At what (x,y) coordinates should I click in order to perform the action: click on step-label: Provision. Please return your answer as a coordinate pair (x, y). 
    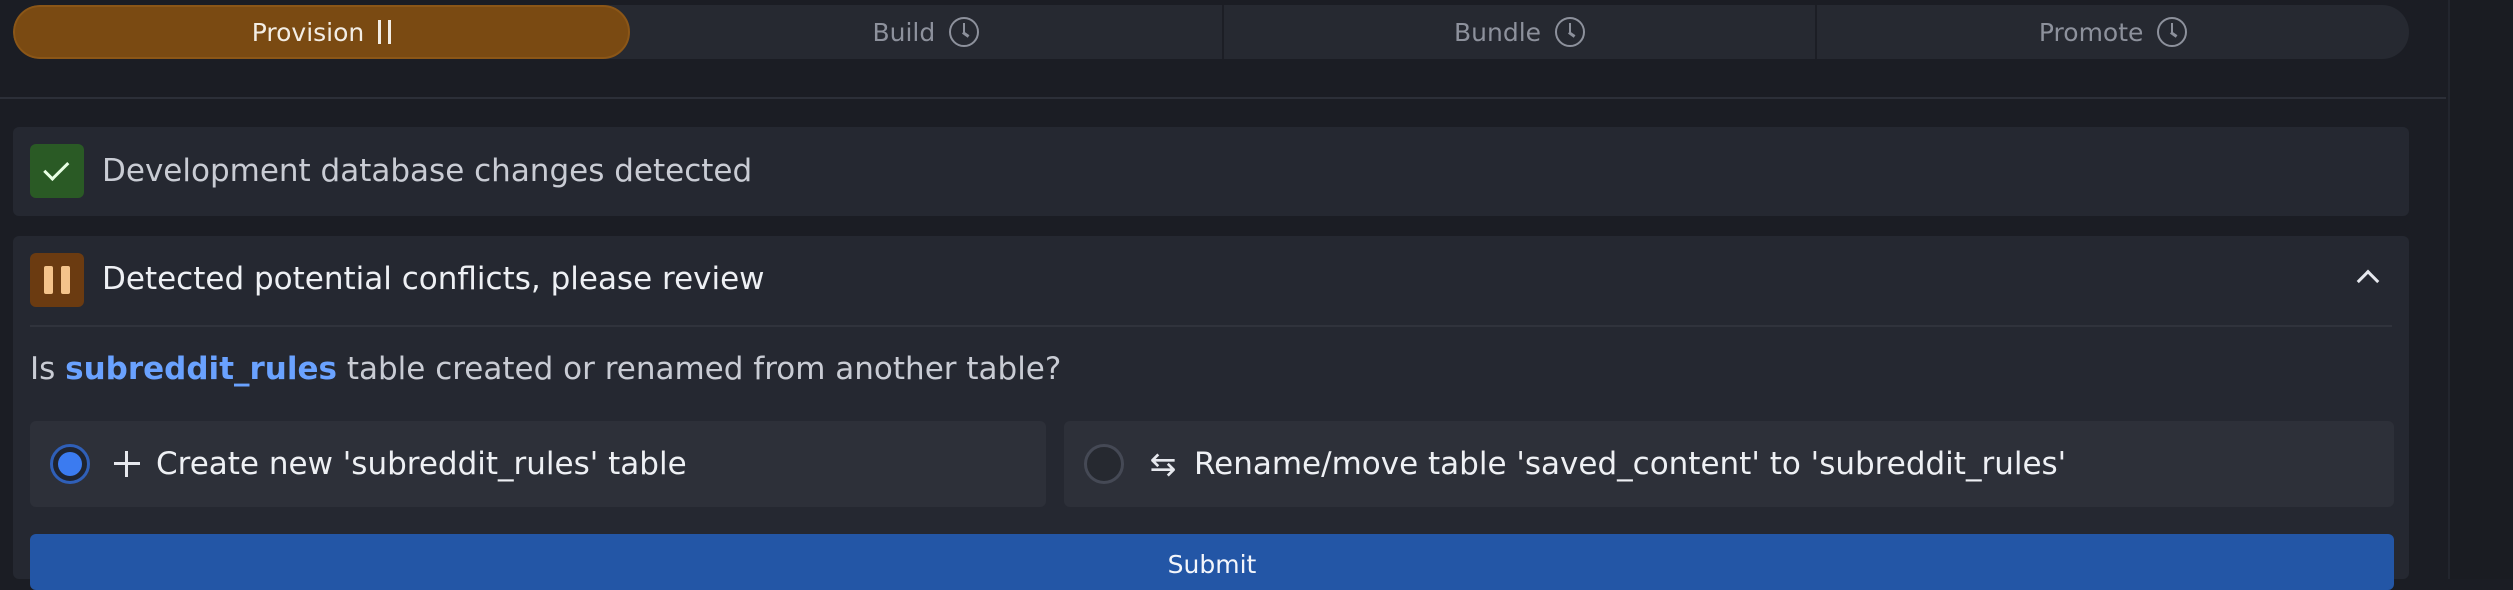
    Looking at the image, I should click on (308, 32).